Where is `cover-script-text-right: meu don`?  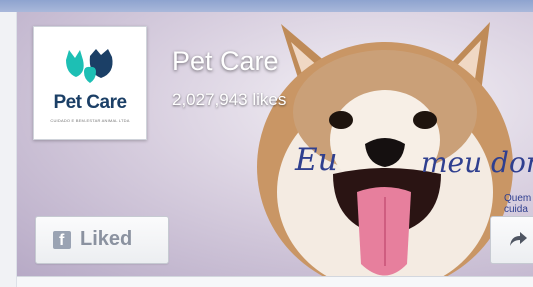 cover-script-text-right: meu don is located at coordinates (477, 162).